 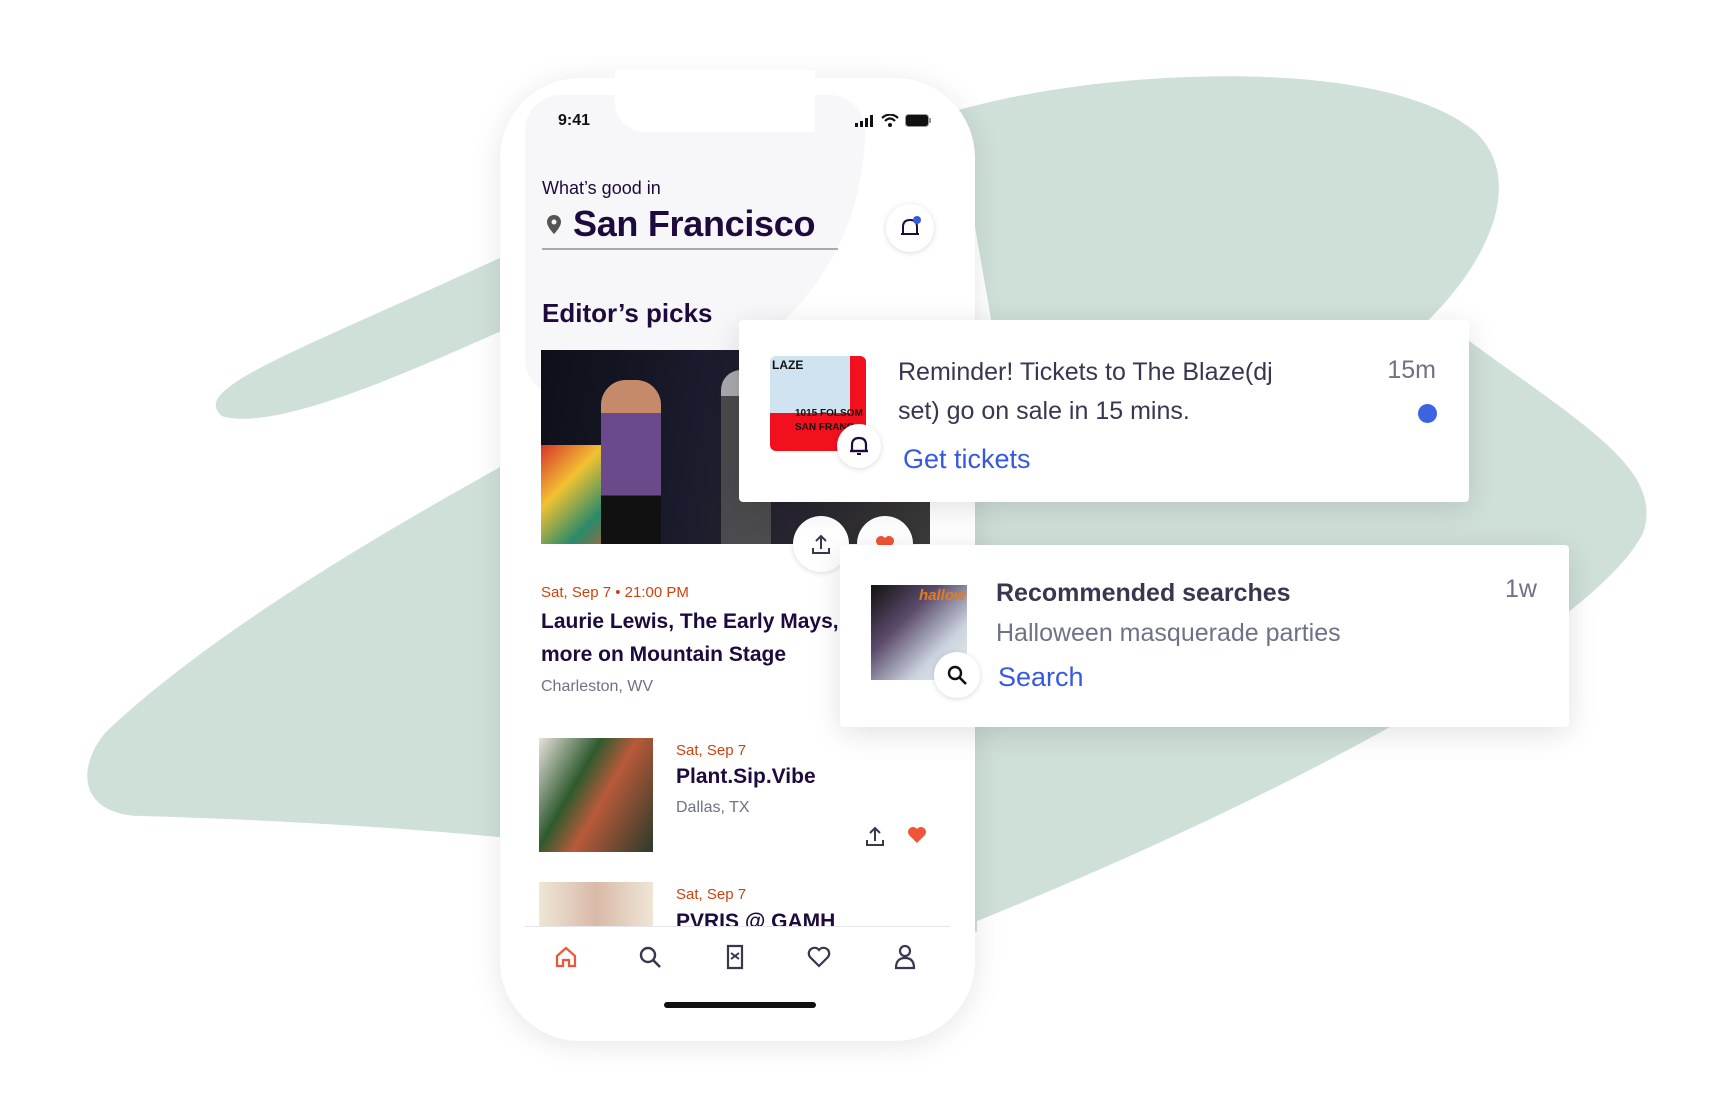 I want to click on profile-icon, so click(x=905, y=957).